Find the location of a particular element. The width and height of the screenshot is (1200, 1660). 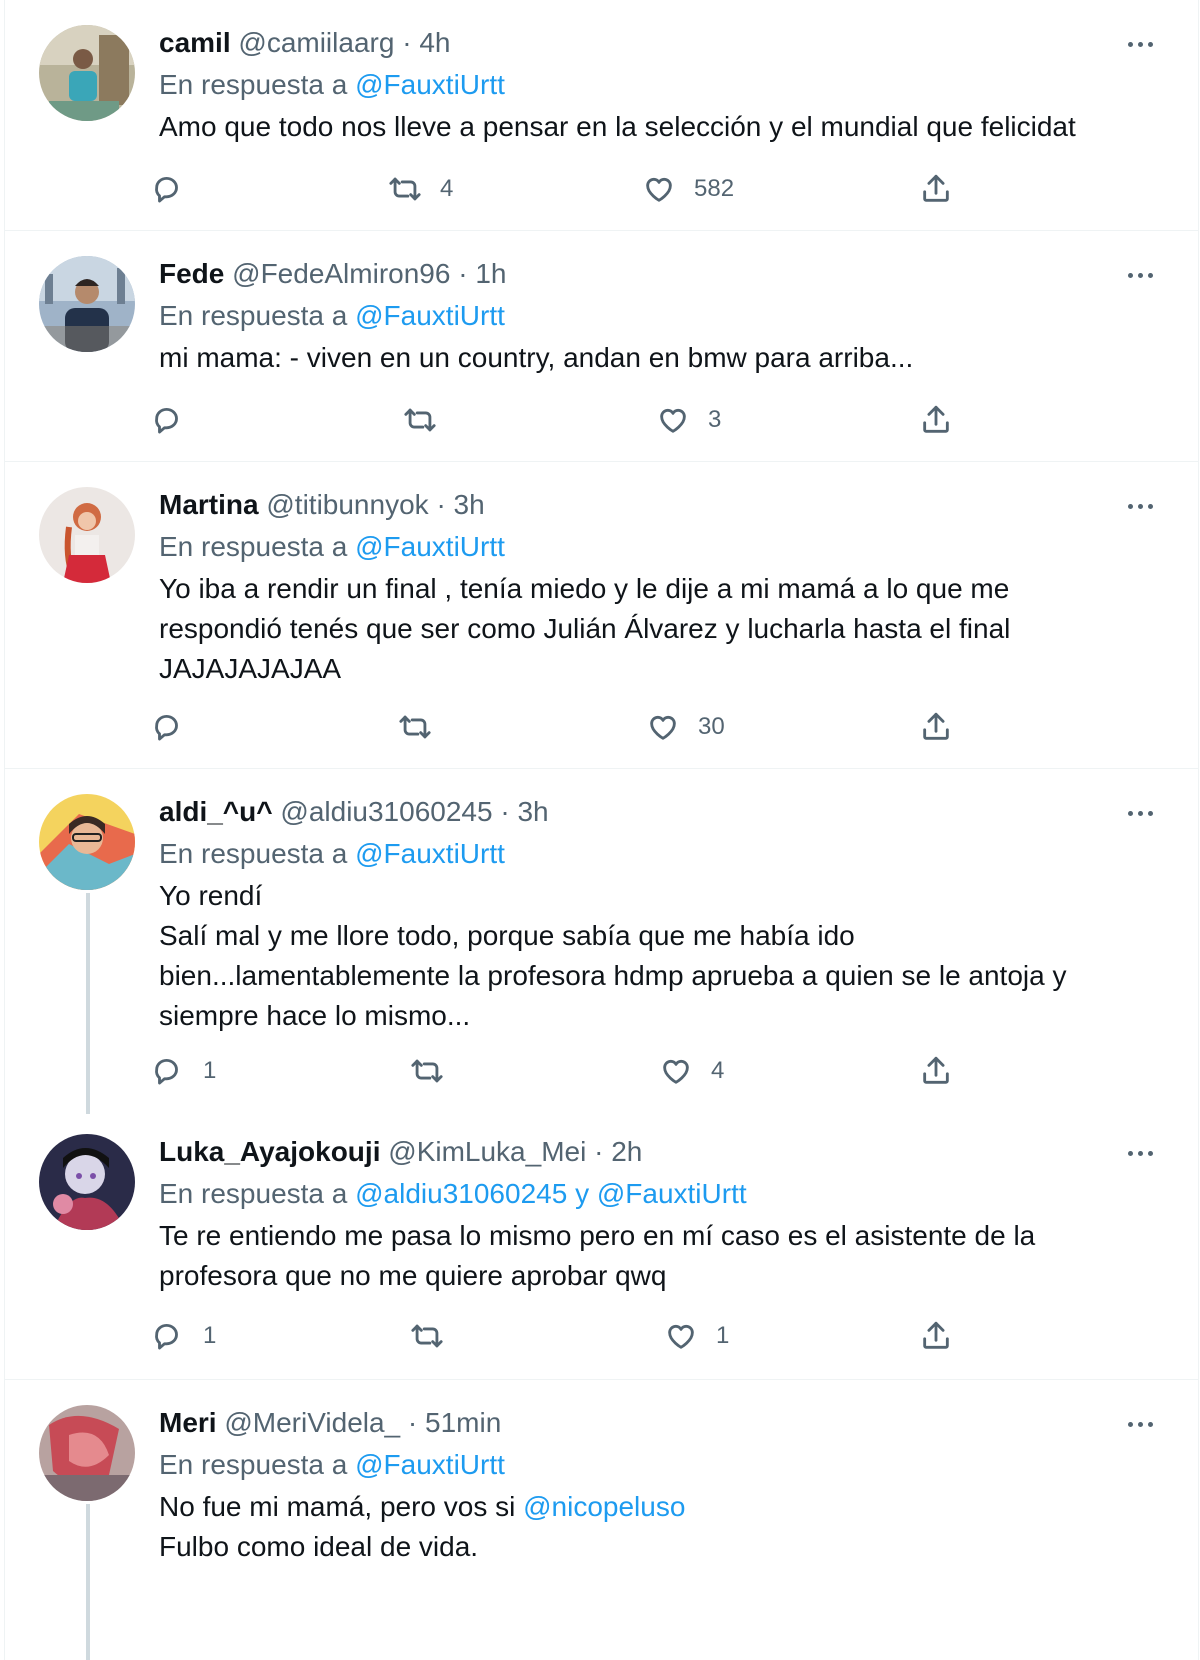

display-name: Luka_Ayajokouji is located at coordinates (269, 1151).